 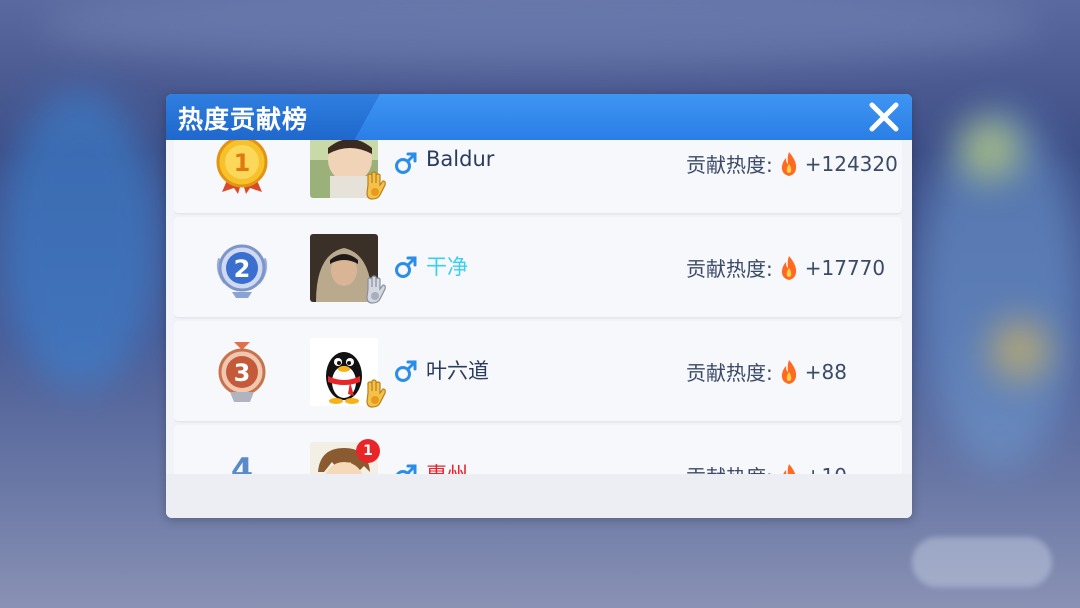 I want to click on contribution-value: 贡献热度: +10, so click(x=766, y=467).